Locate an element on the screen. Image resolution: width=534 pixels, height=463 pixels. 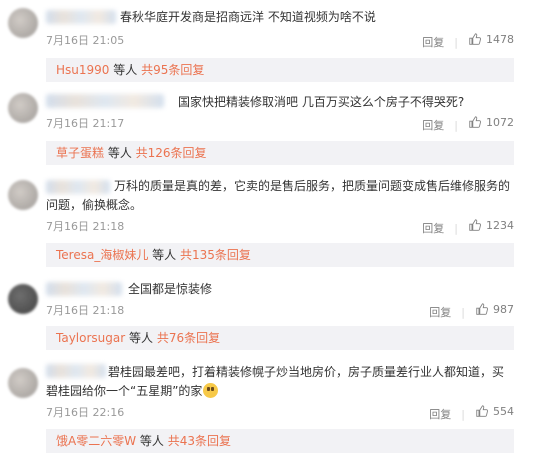
reply-summary: Teresa_海椒妹儿 等人 共135条回复 is located at coordinates (280, 255).